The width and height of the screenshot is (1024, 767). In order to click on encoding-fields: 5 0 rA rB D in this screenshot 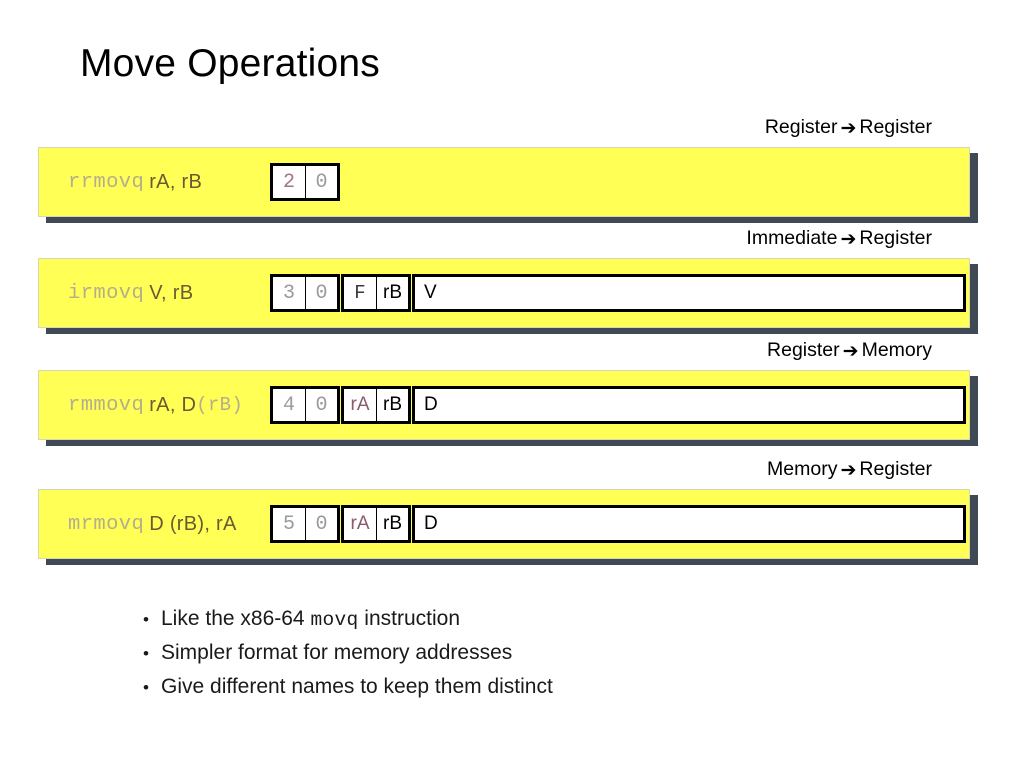, I will do `click(618, 524)`.